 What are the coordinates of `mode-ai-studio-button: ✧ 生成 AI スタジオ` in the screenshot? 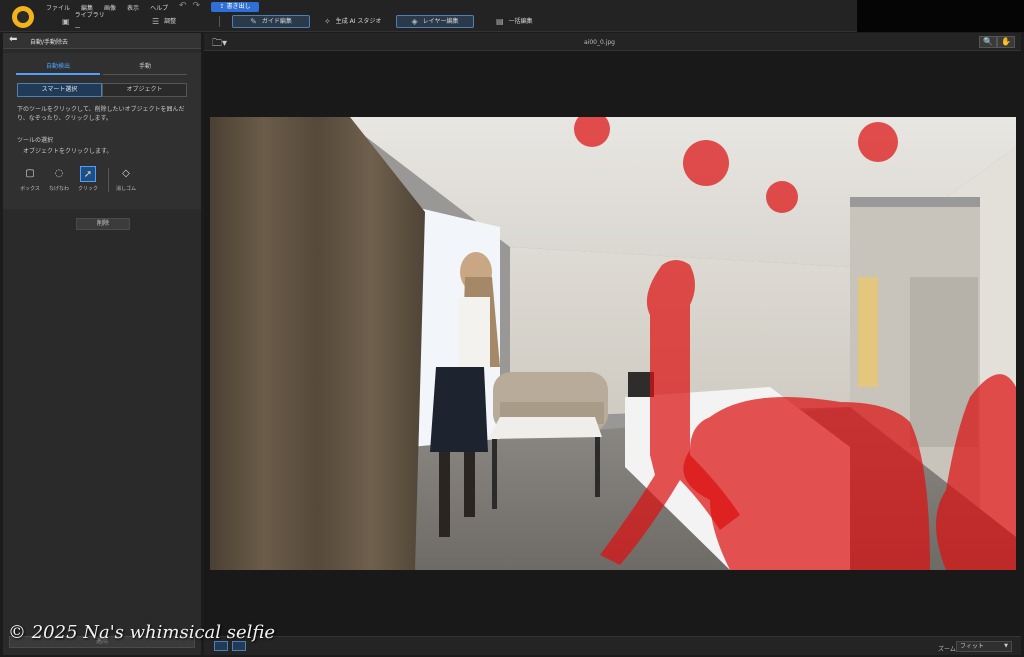 It's located at (354, 21).